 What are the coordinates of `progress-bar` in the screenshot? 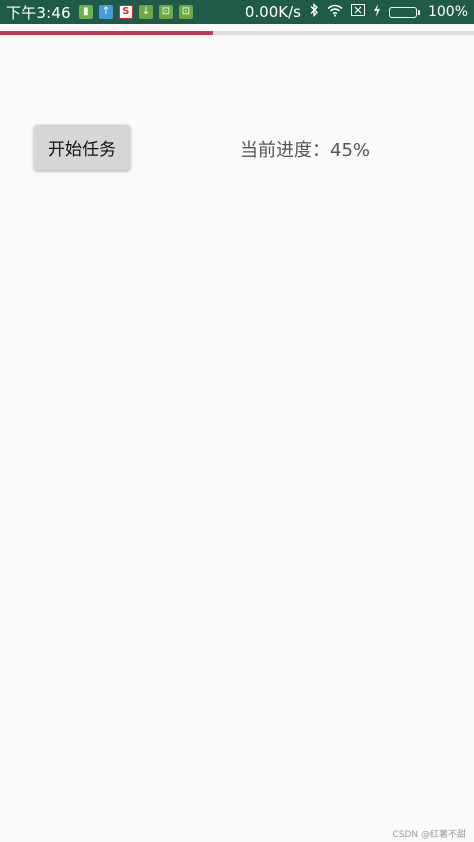 It's located at (237, 33).